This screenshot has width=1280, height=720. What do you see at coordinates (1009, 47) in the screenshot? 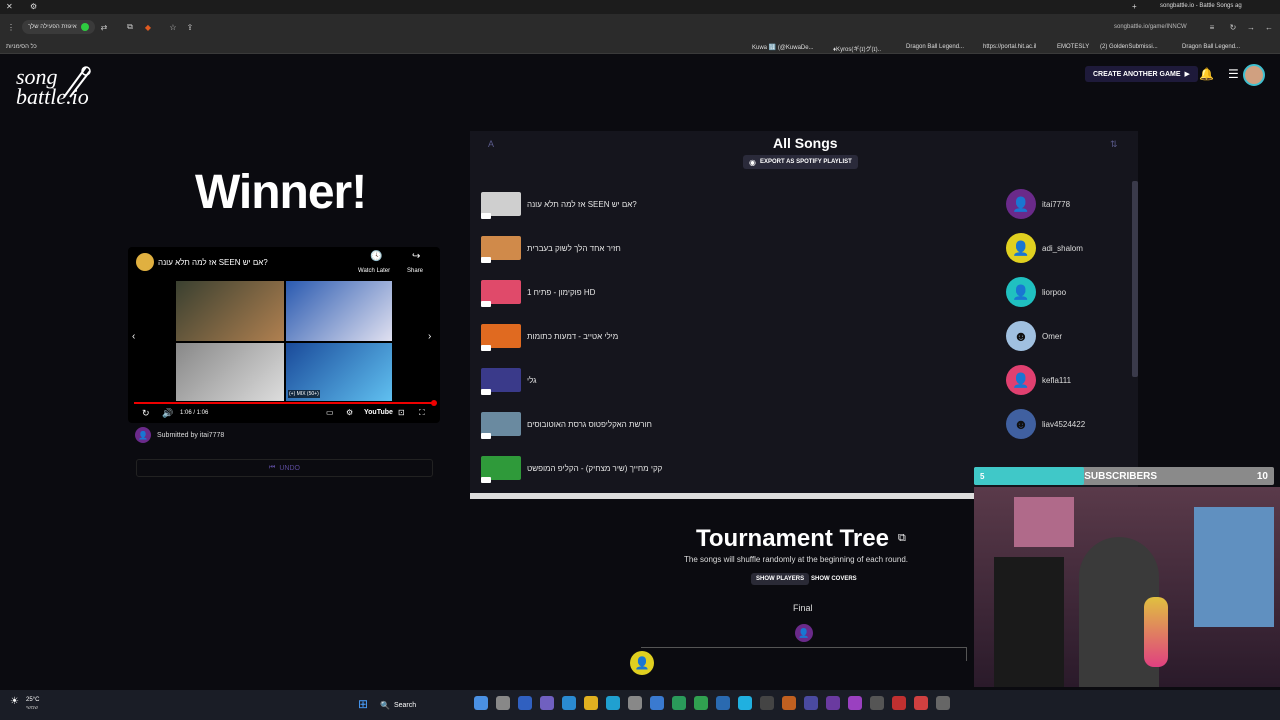
I see `bookmark-item: https://portal.hit.ac.il` at bounding box center [1009, 47].